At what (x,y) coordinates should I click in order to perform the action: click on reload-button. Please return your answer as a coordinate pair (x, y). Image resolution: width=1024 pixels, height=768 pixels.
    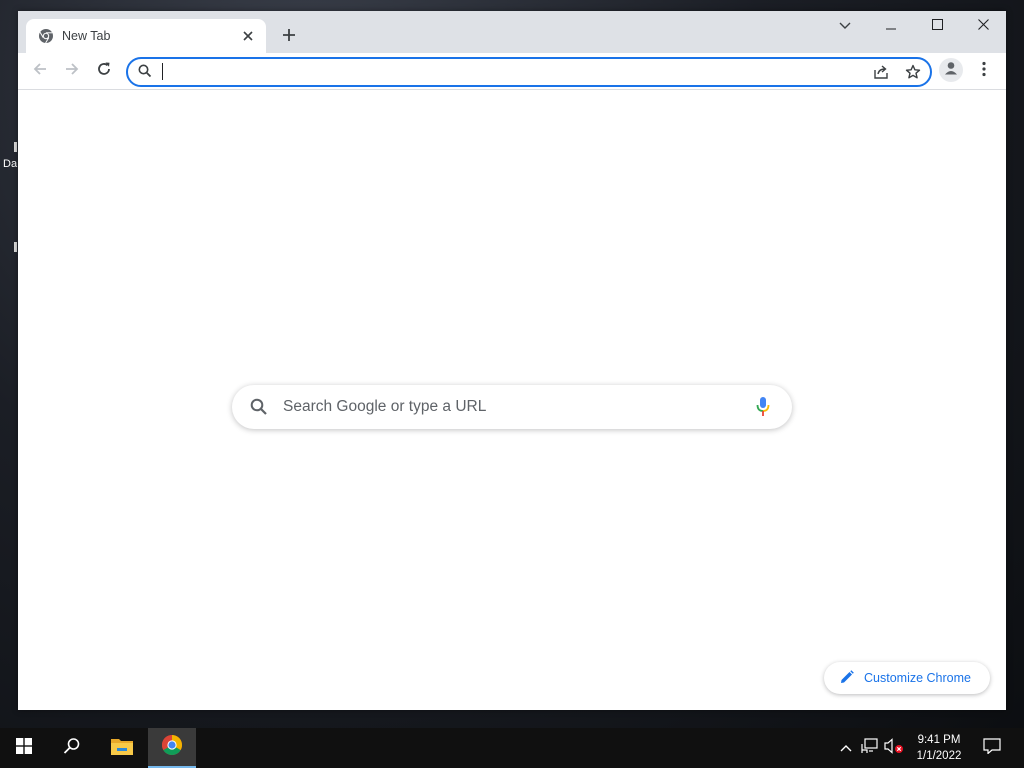
    Looking at the image, I should click on (104, 71).